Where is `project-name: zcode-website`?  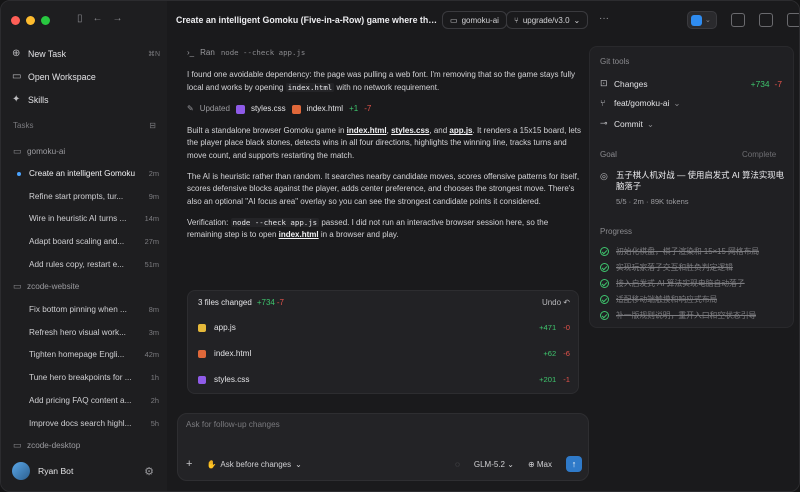 project-name: zcode-website is located at coordinates (53, 287).